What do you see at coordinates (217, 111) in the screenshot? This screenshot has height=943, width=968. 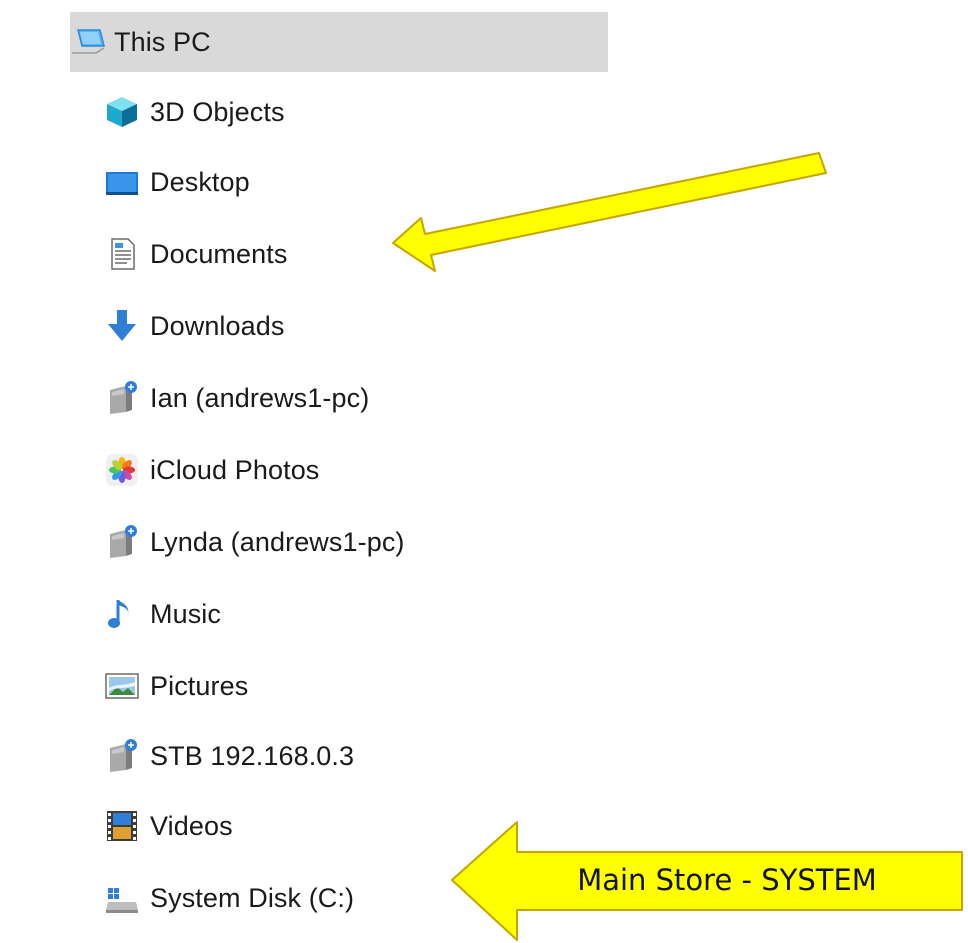 I see `tree-item-label: 3D Objects` at bounding box center [217, 111].